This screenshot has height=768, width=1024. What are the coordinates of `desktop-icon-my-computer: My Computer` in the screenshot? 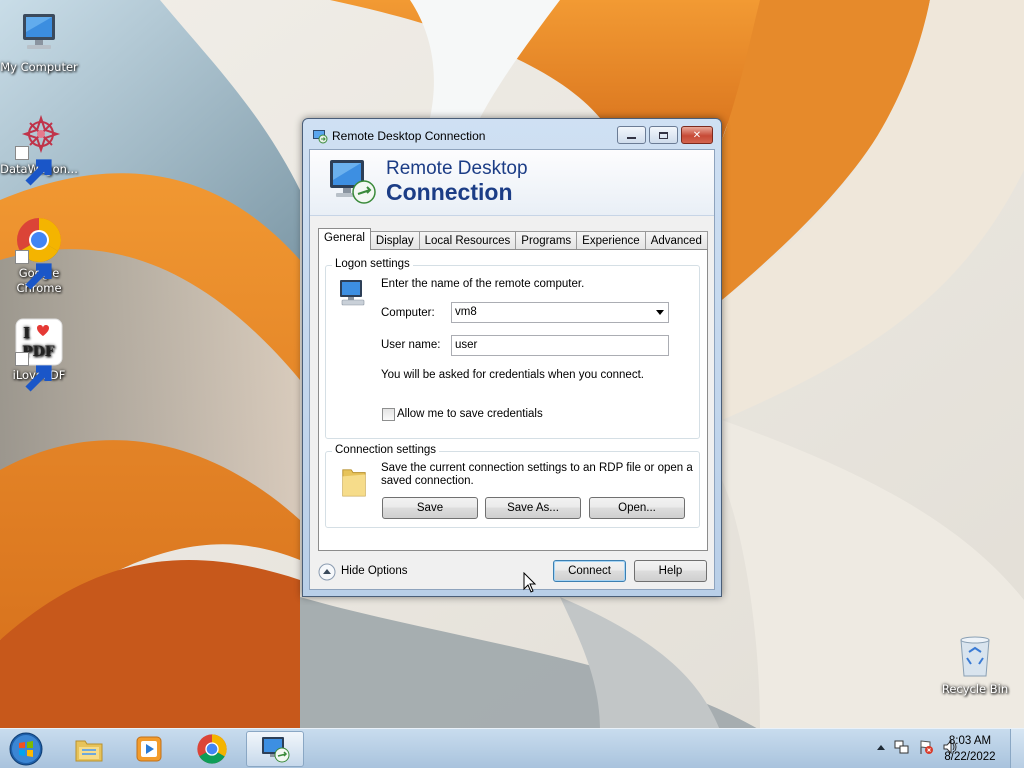 It's located at (39, 42).